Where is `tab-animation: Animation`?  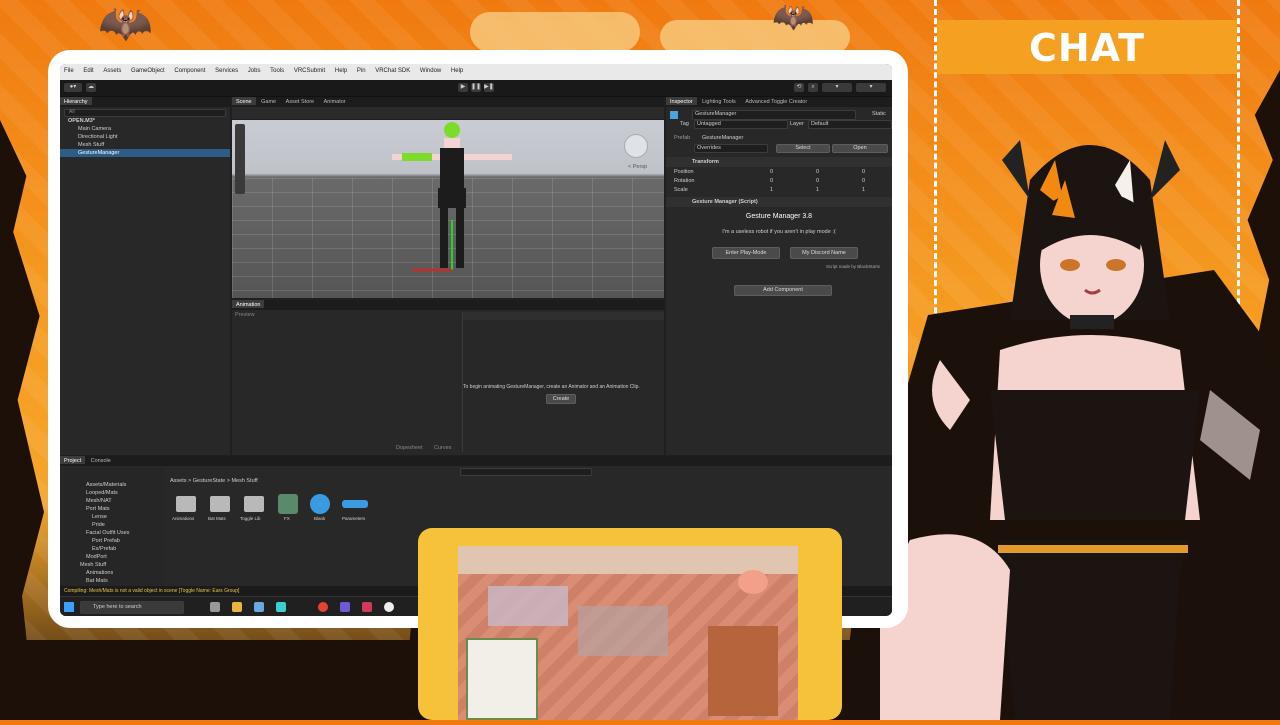 tab-animation: Animation is located at coordinates (248, 304).